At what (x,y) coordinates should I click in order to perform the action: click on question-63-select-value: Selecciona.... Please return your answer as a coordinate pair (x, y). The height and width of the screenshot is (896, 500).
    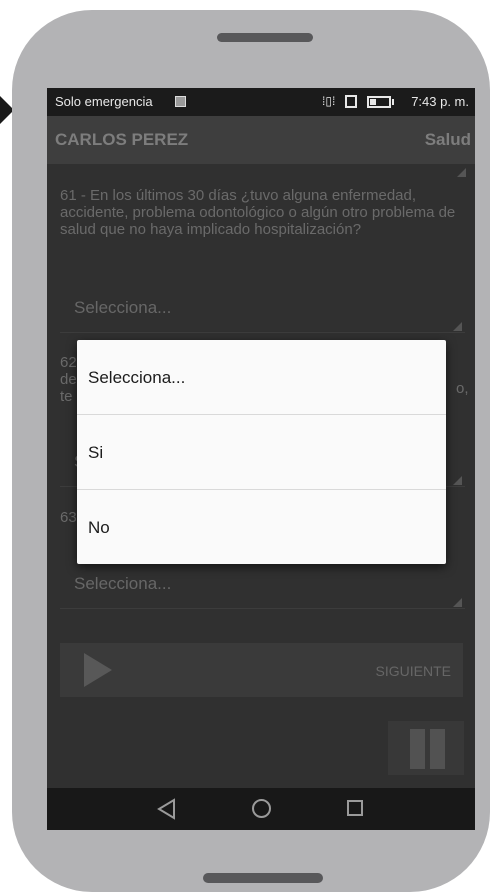
    Looking at the image, I should click on (123, 583).